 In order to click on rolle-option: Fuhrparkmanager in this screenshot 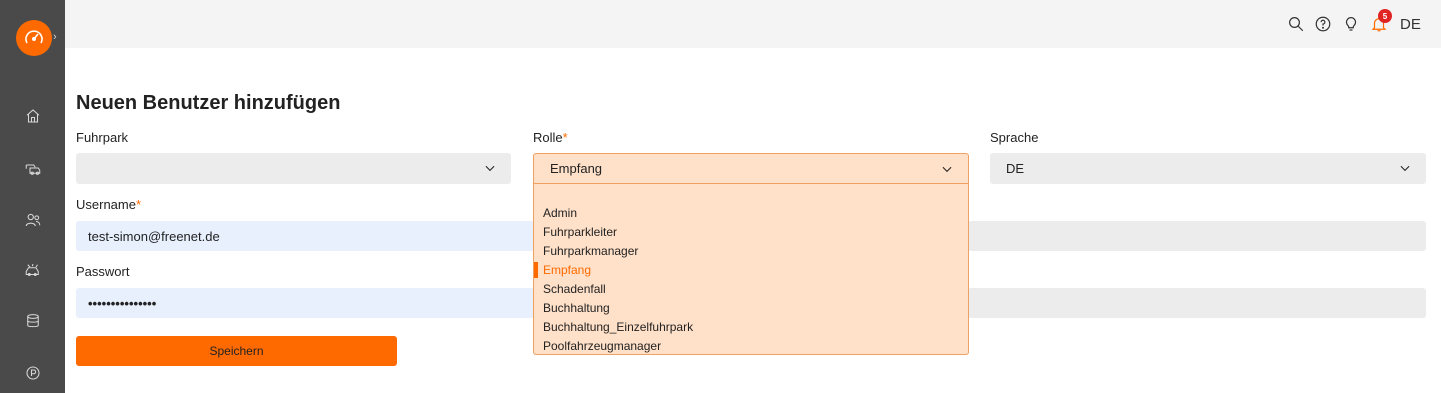, I will do `click(590, 251)`.